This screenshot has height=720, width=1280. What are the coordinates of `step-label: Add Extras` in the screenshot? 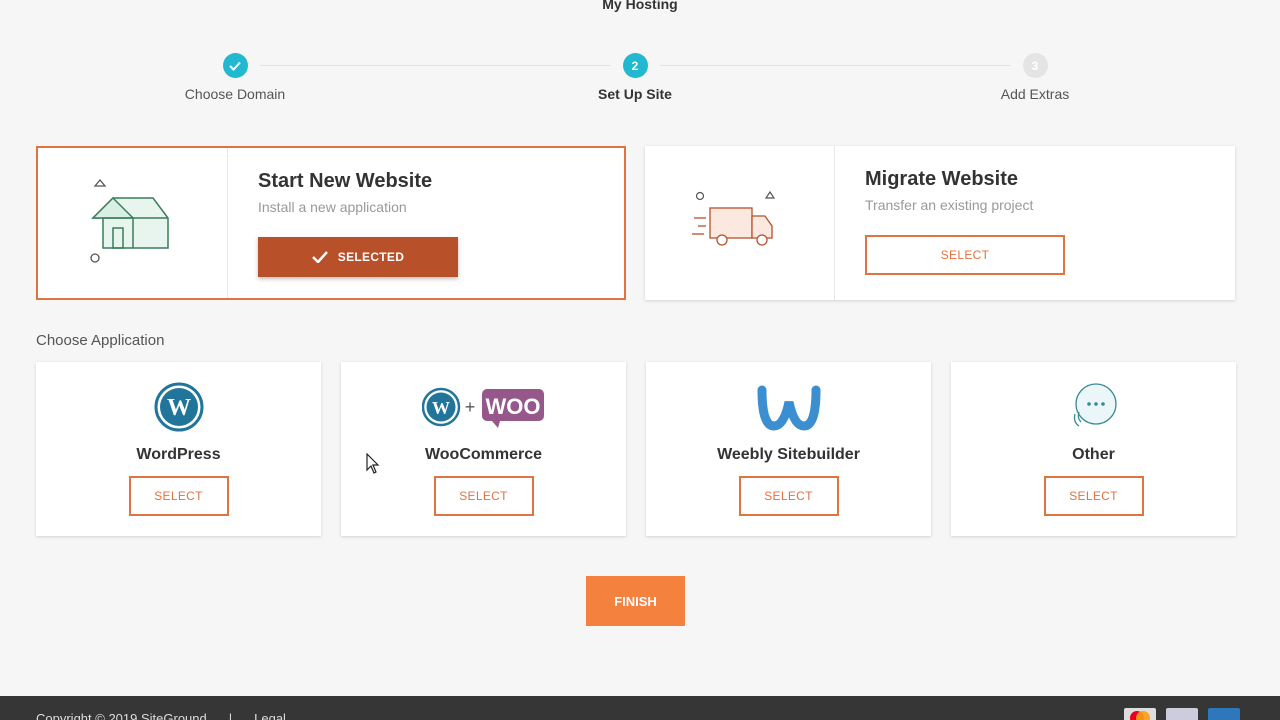 It's located at (1035, 94).